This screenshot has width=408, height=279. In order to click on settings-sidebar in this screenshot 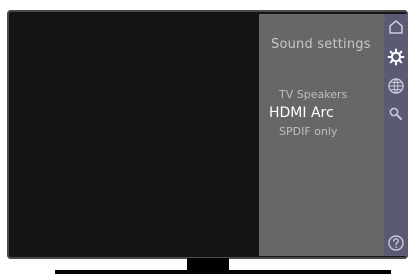, I will do `click(396, 135)`.